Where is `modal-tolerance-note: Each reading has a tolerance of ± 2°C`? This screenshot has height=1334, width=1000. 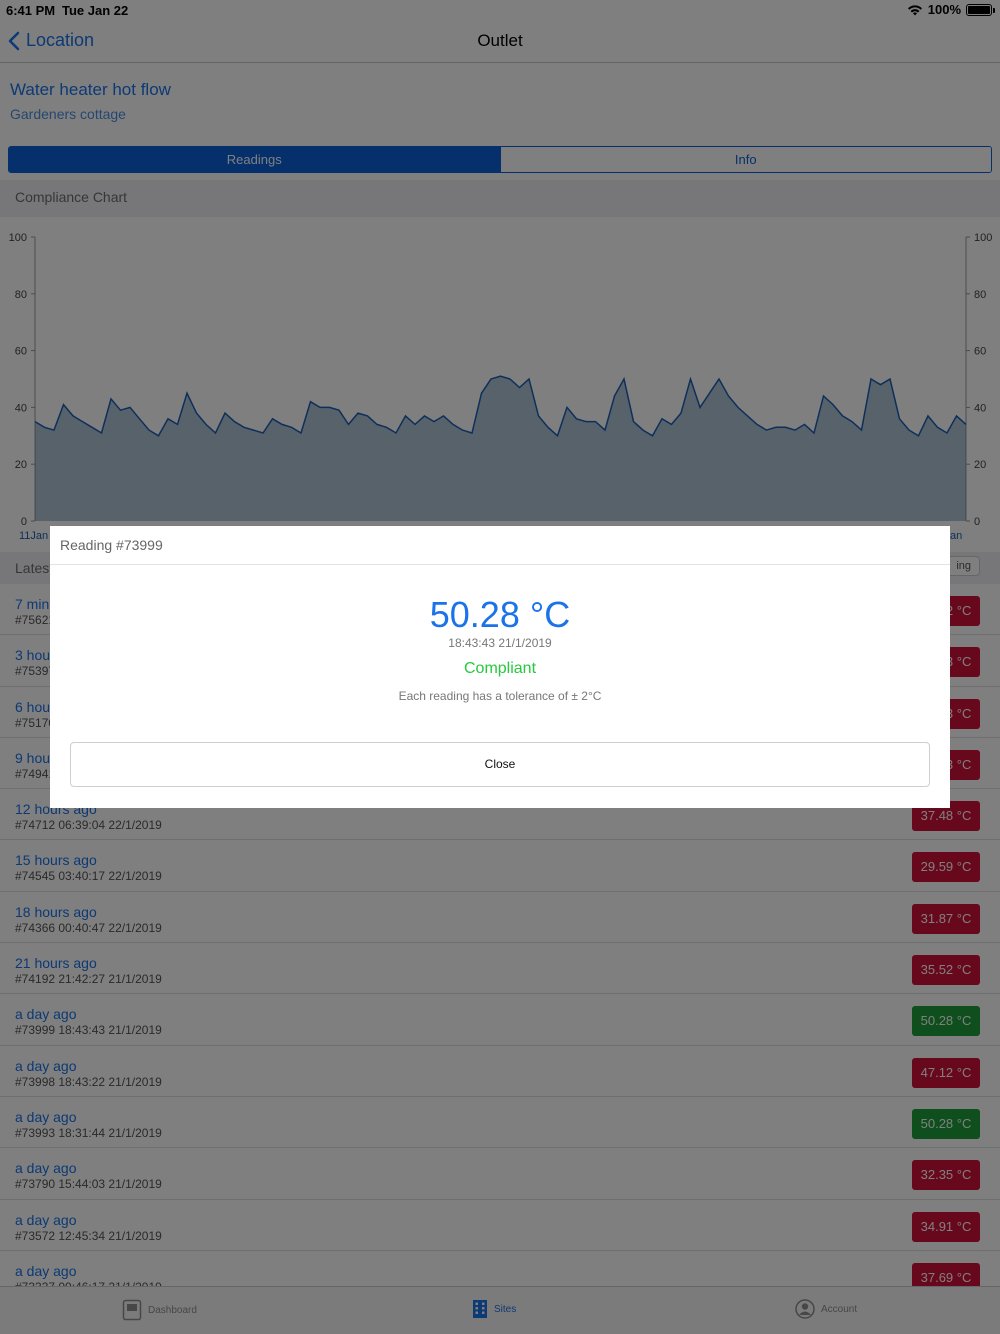
modal-tolerance-note: Each reading has a tolerance of ± 2°C is located at coordinates (500, 696).